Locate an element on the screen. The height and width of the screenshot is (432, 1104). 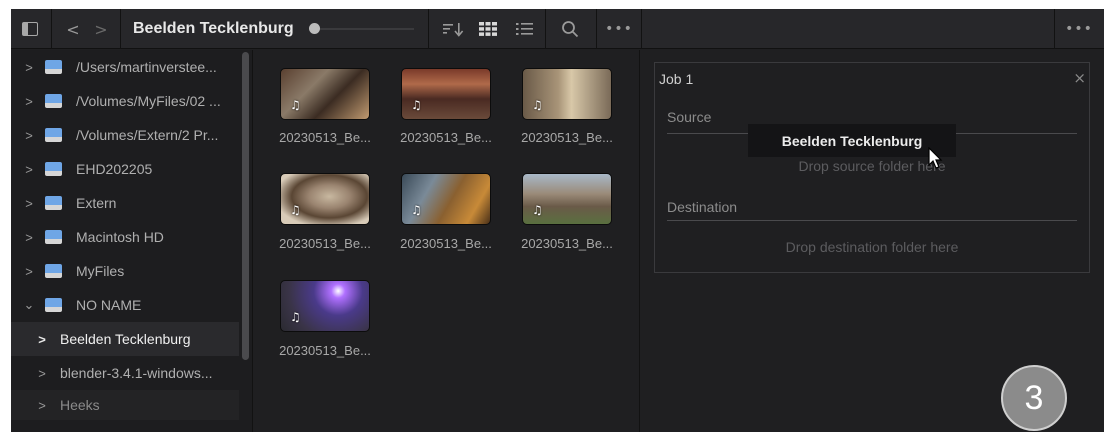
sidebar-item-label: Beelden Tecklenburg is located at coordinates (125, 339).